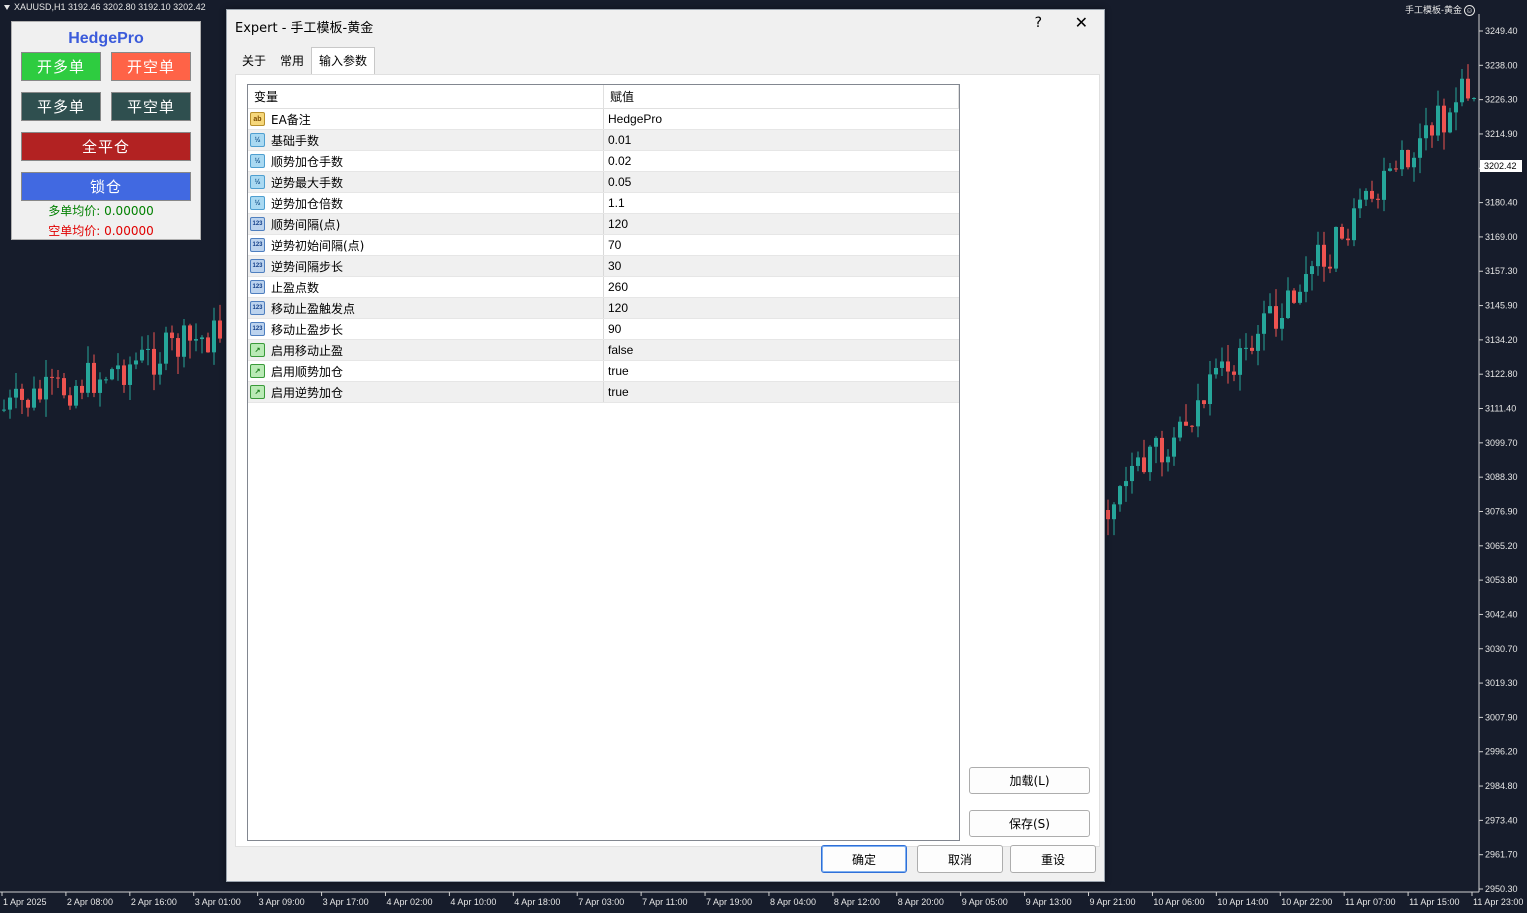 The image size is (1527, 913). I want to click on parameter-row: ↗ 启用顺势加仓 true, so click(603, 371).